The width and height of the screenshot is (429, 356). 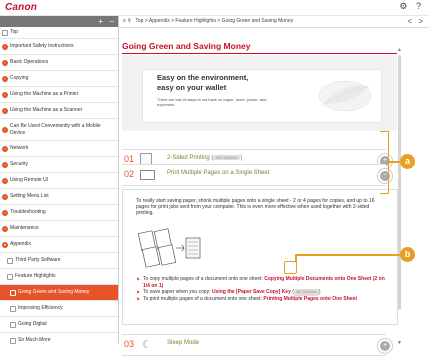 I want to click on sidebar-item-maintenance: › Maintenance, so click(x=59, y=229).